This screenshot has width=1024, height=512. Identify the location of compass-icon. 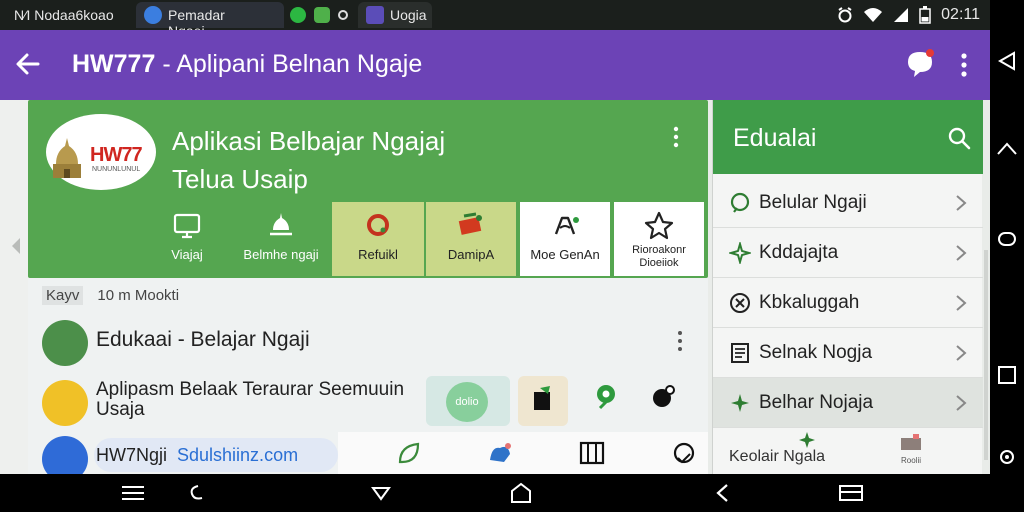
(740, 303).